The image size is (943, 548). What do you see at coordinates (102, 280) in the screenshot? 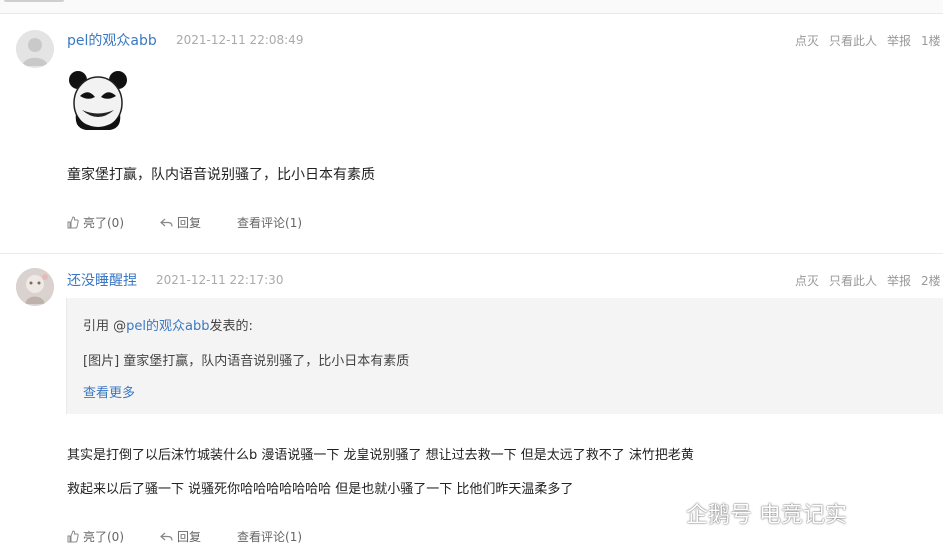
I see `username-link: 还没睡醒捏` at bounding box center [102, 280].